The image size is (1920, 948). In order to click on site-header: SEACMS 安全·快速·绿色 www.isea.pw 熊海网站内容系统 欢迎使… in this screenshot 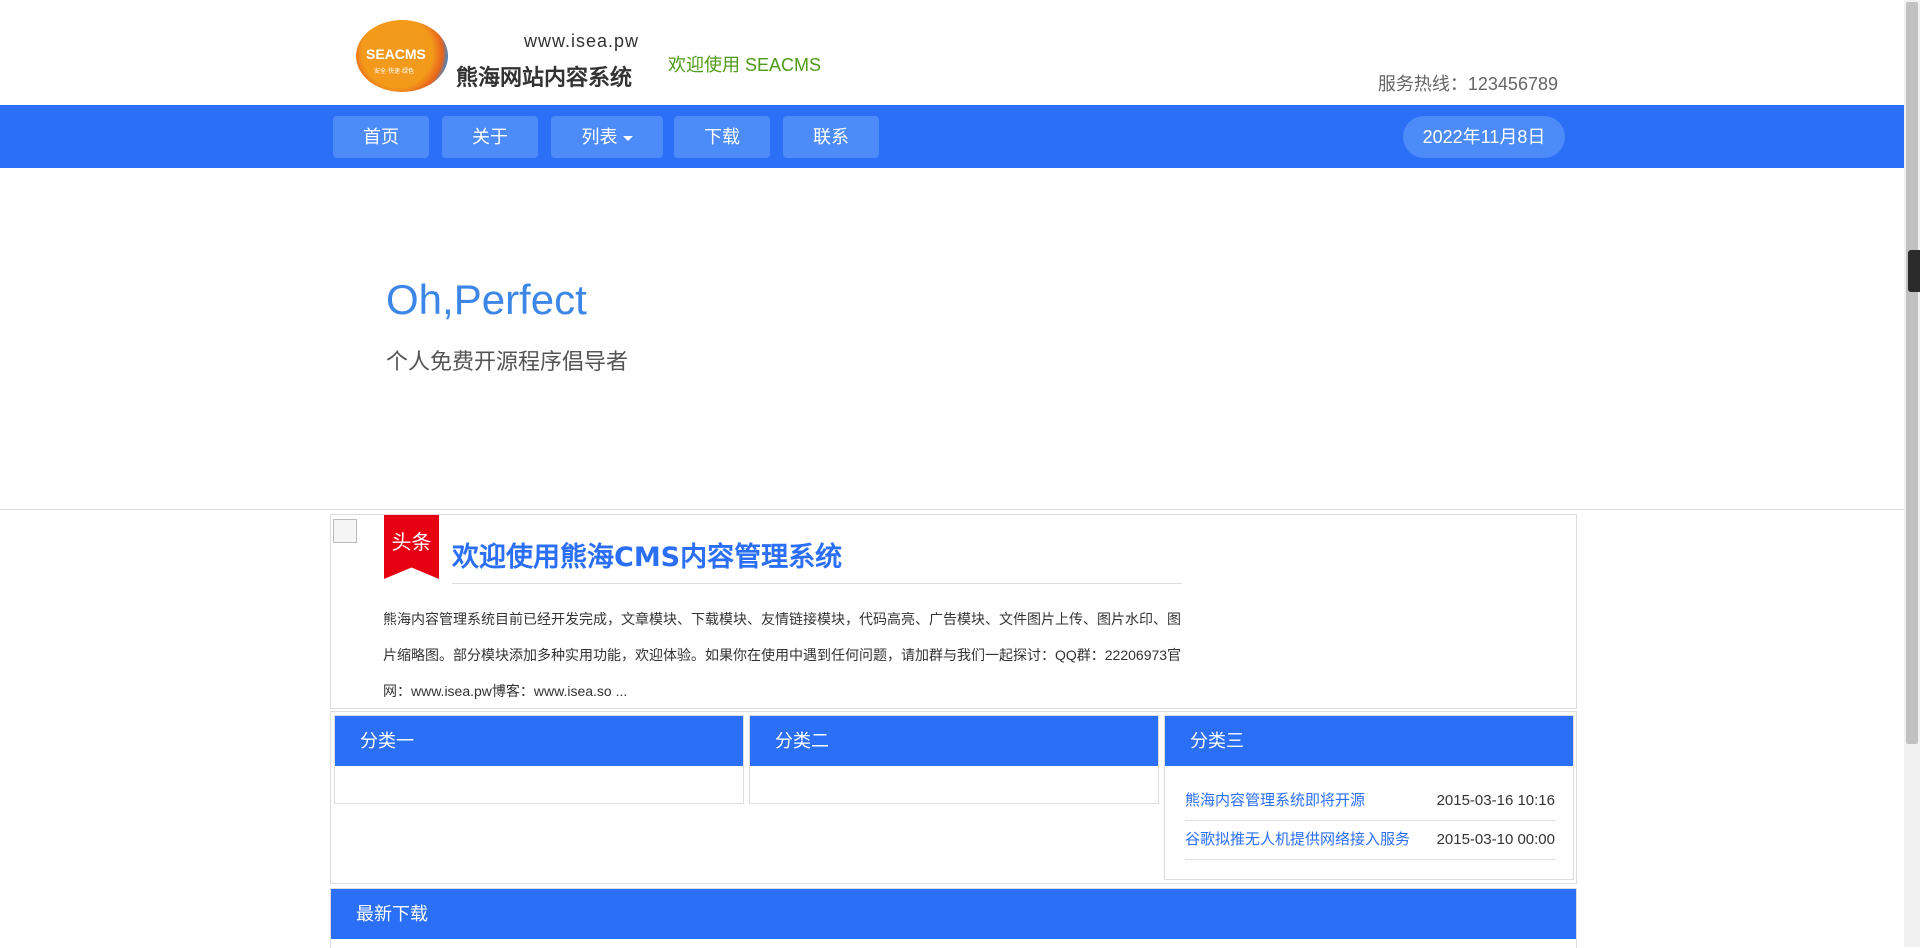, I will do `click(960, 52)`.